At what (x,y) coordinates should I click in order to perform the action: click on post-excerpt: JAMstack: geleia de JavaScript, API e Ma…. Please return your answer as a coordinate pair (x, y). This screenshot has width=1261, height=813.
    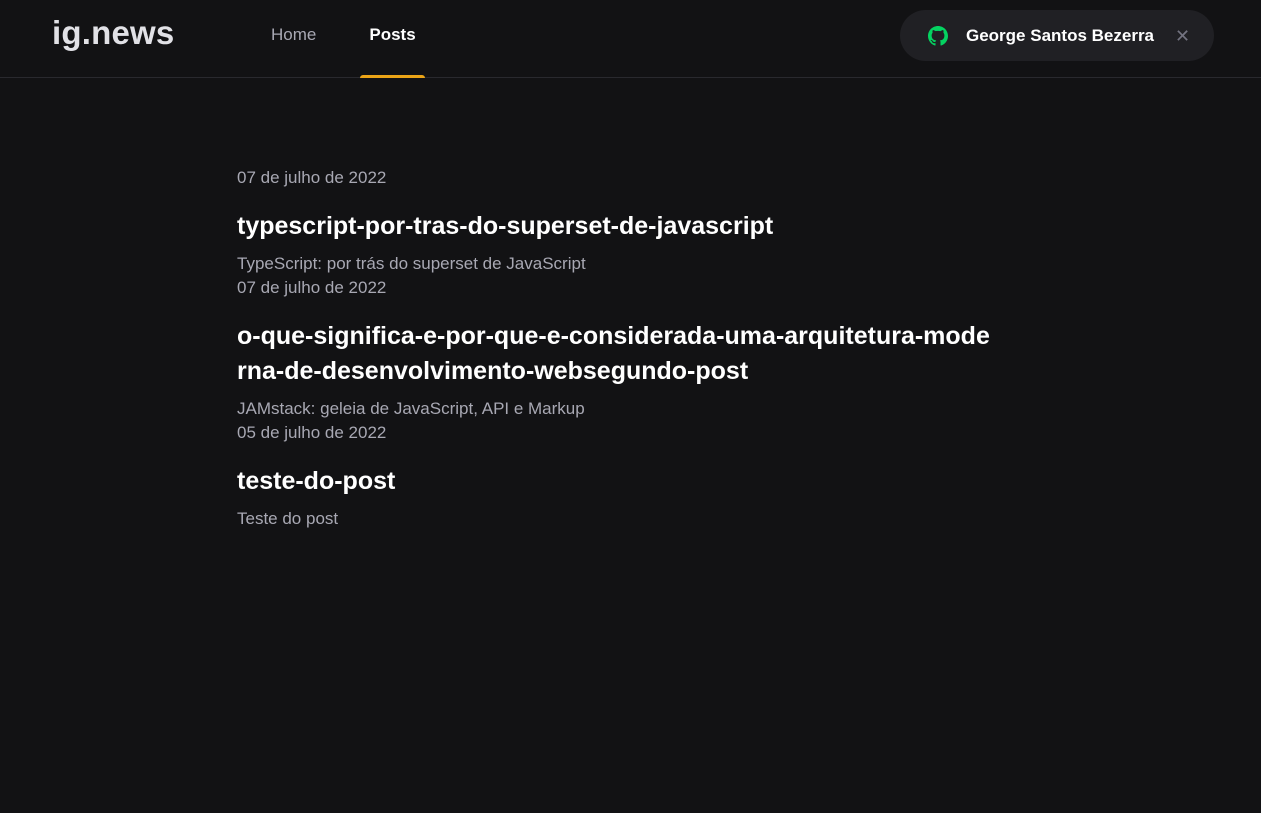
    Looking at the image, I should click on (411, 408).